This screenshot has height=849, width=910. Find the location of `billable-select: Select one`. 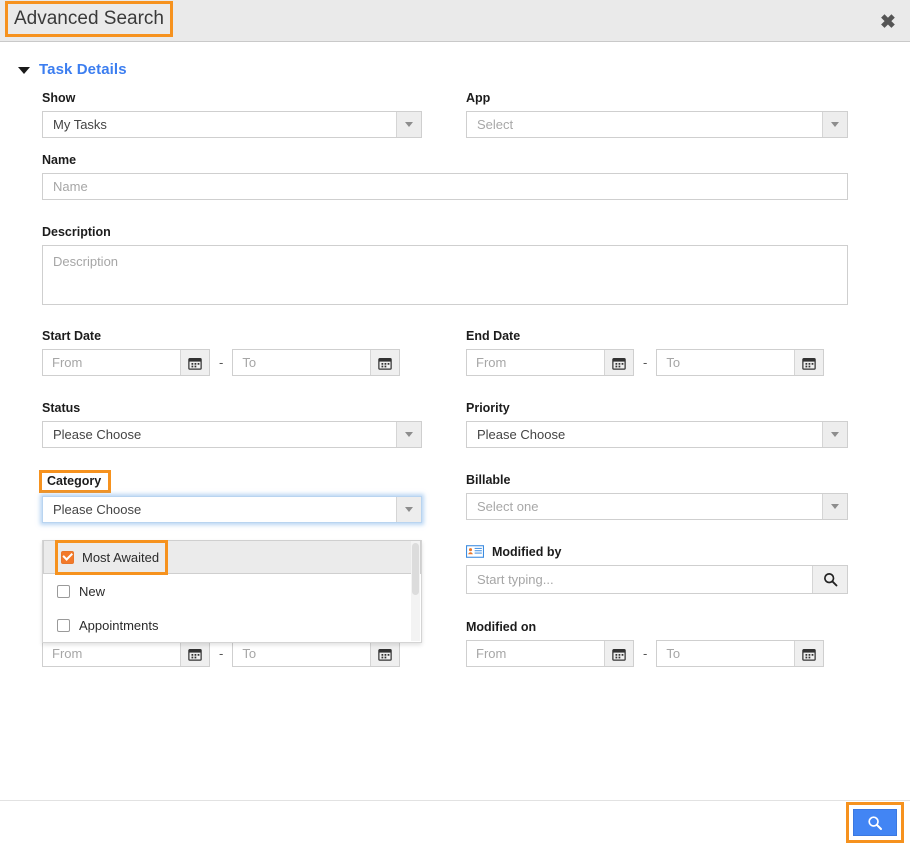

billable-select: Select one is located at coordinates (657, 506).